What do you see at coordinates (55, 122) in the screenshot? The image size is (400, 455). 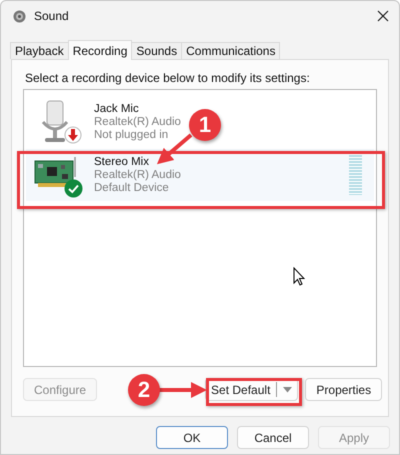 I see `microphone-icon` at bounding box center [55, 122].